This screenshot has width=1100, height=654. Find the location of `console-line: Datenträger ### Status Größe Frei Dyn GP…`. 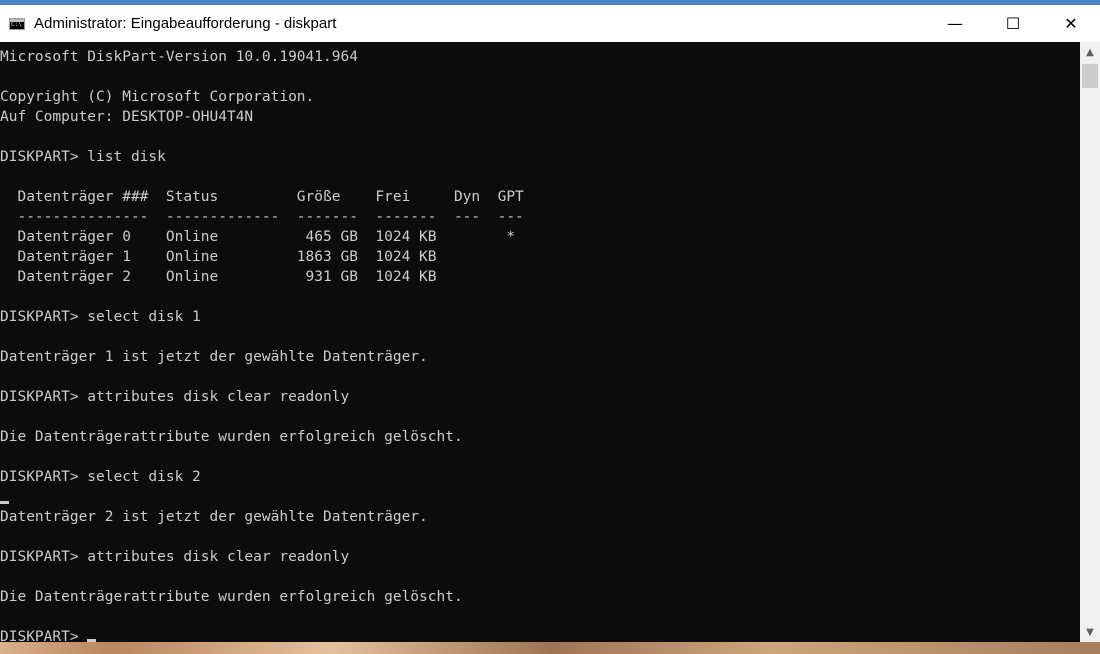

console-line: Datenträger ### Status Größe Frei Dyn GP… is located at coordinates (262, 197).